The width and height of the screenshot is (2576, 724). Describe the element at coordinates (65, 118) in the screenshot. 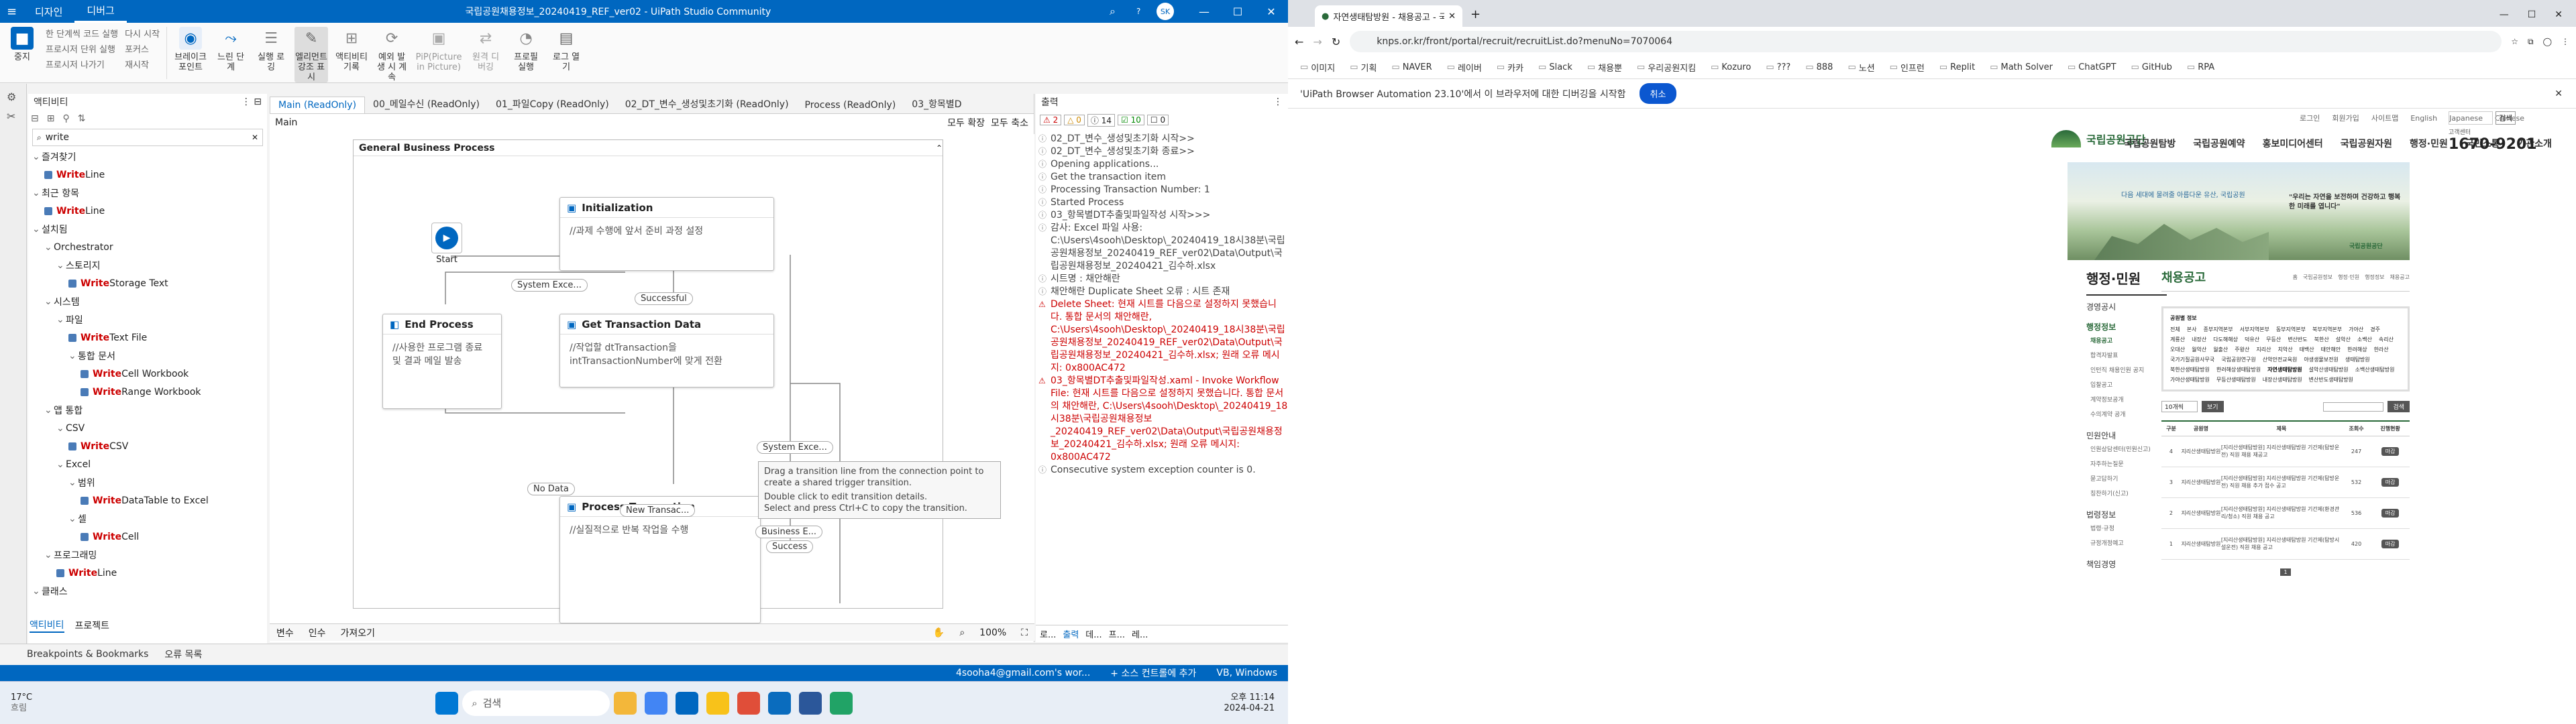

I see `filter-icon: ⚲` at that location.